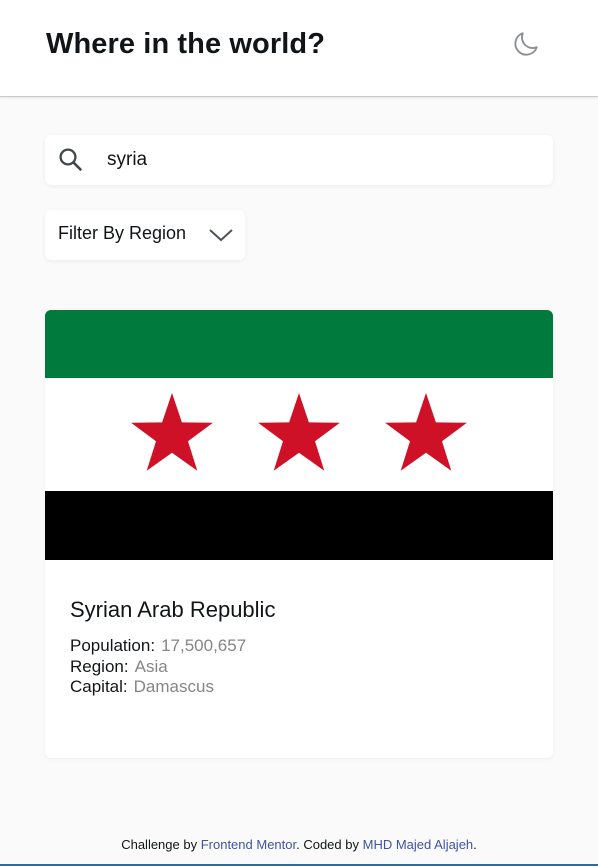 The image size is (598, 866). I want to click on population-label: Population:, so click(113, 645).